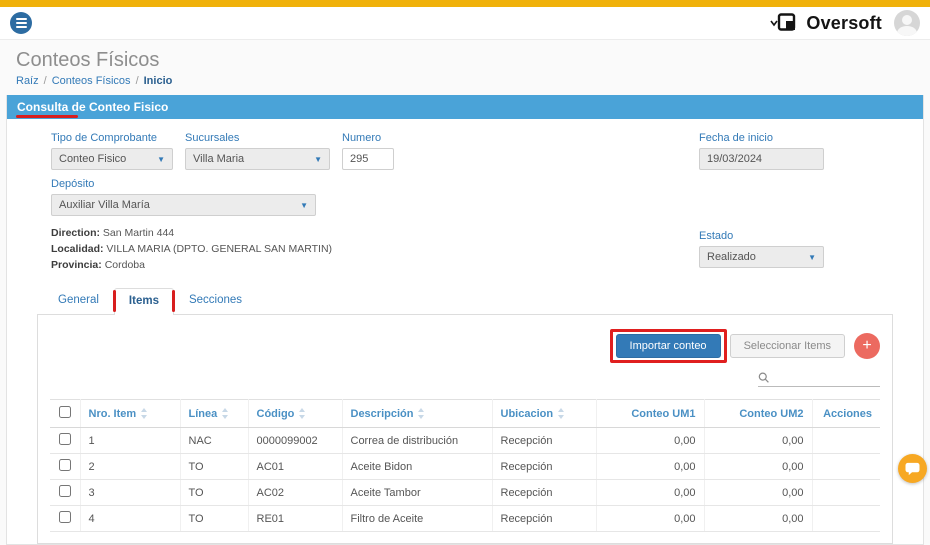 The image size is (930, 545). I want to click on annotation-box: Importar conteo, so click(668, 346).